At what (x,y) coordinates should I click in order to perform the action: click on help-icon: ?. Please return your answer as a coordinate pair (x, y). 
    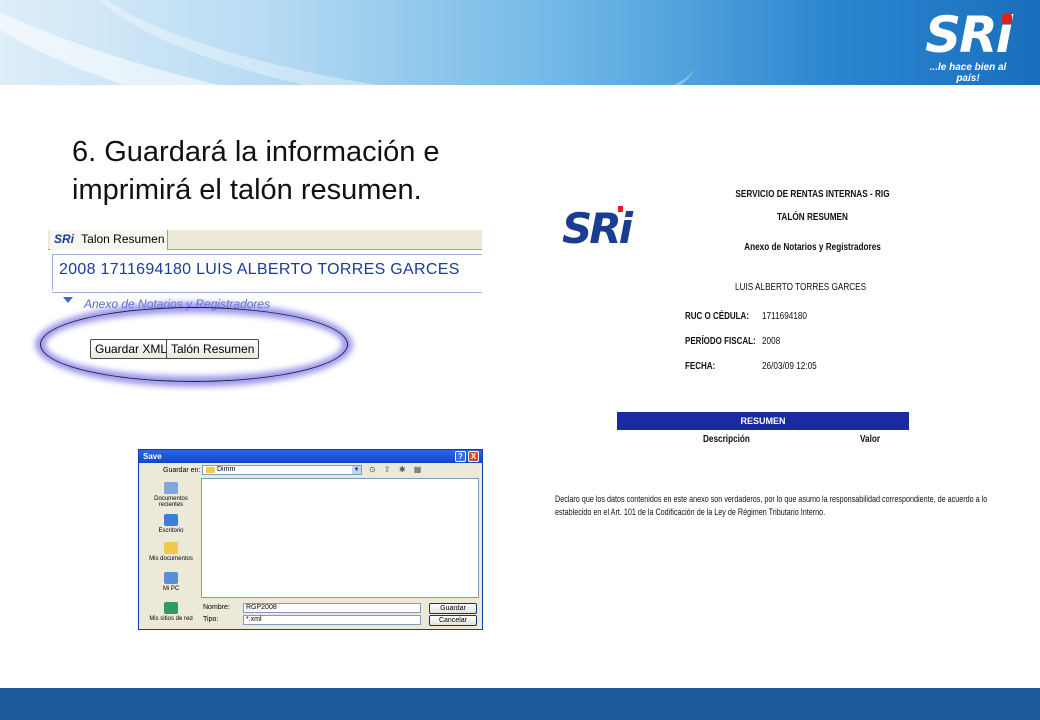
    Looking at the image, I should click on (460, 456).